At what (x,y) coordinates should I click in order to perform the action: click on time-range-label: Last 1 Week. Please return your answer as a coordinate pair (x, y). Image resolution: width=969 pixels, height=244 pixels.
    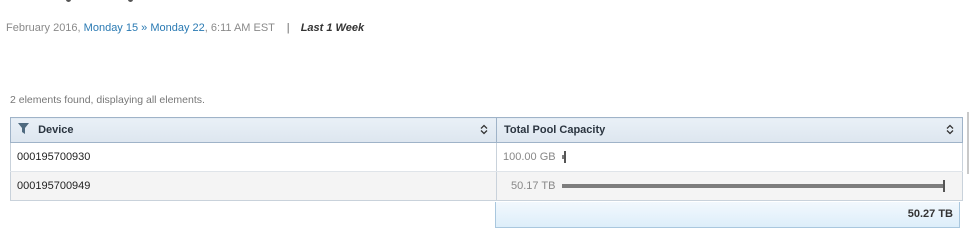
    Looking at the image, I should click on (332, 28).